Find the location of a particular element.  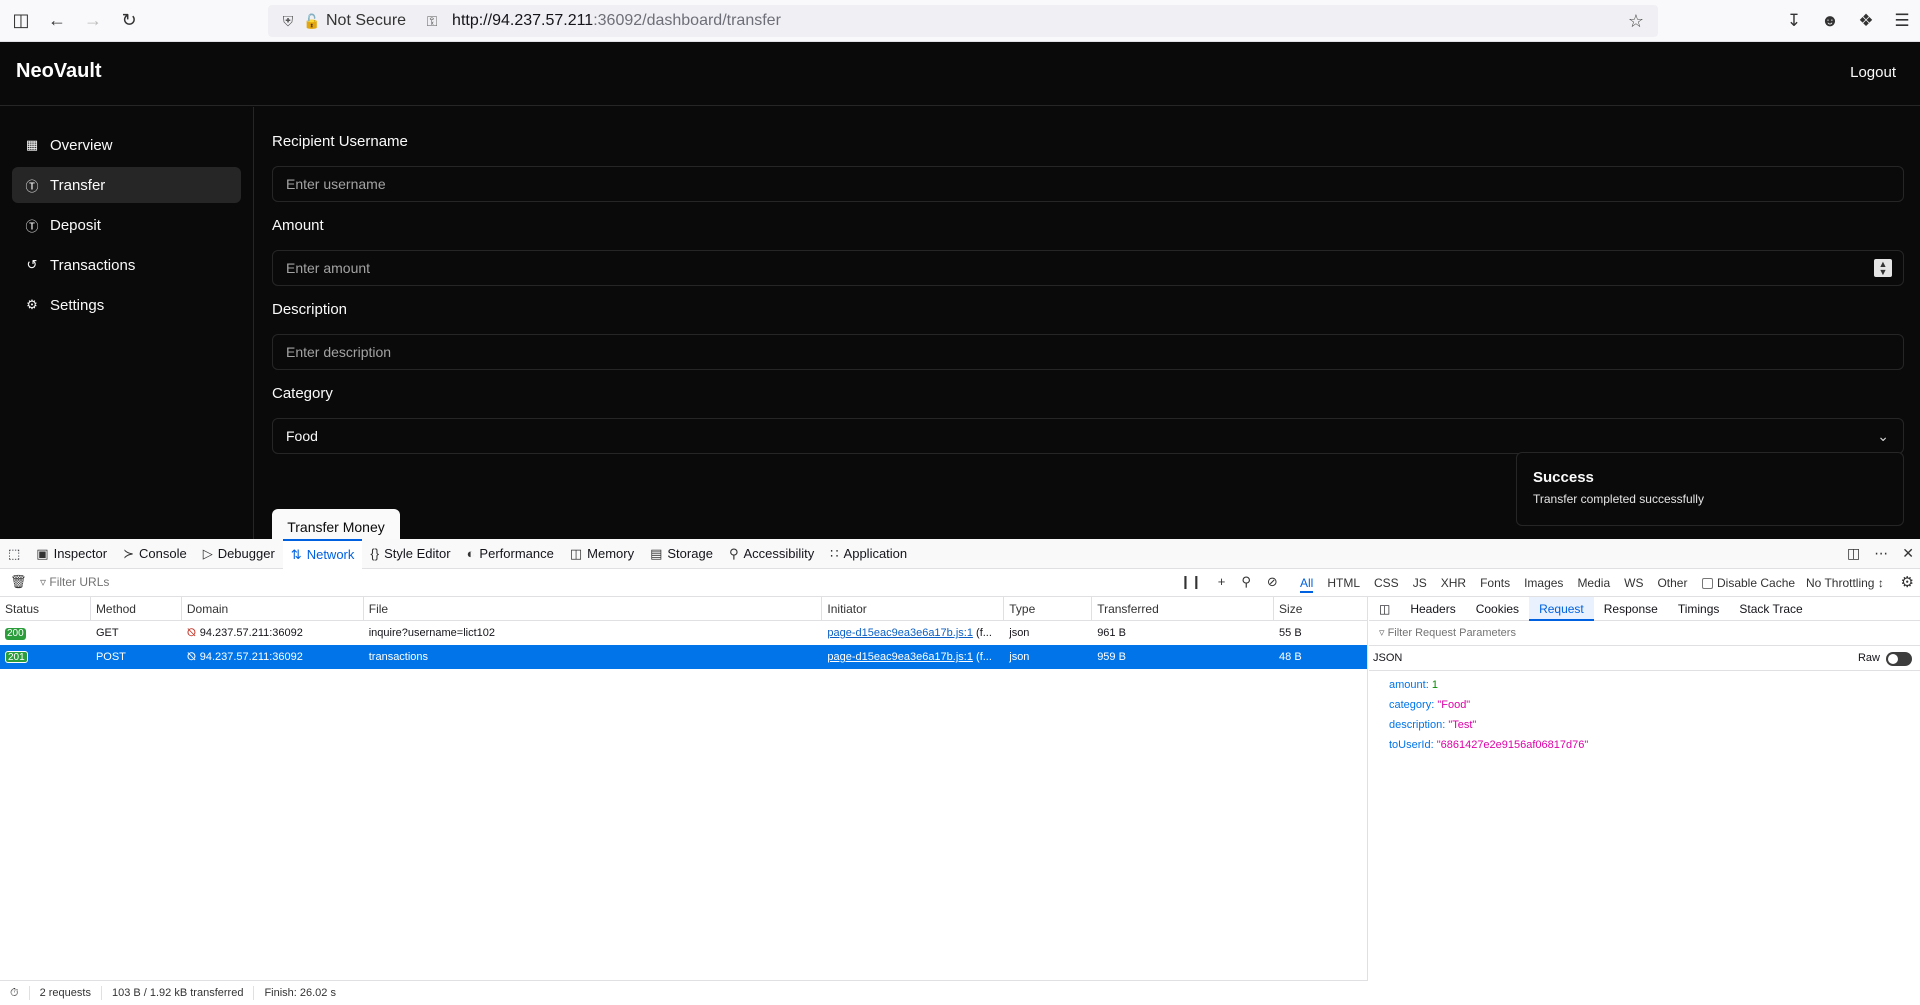

tab-network: ⇅ Network is located at coordinates (322, 553).